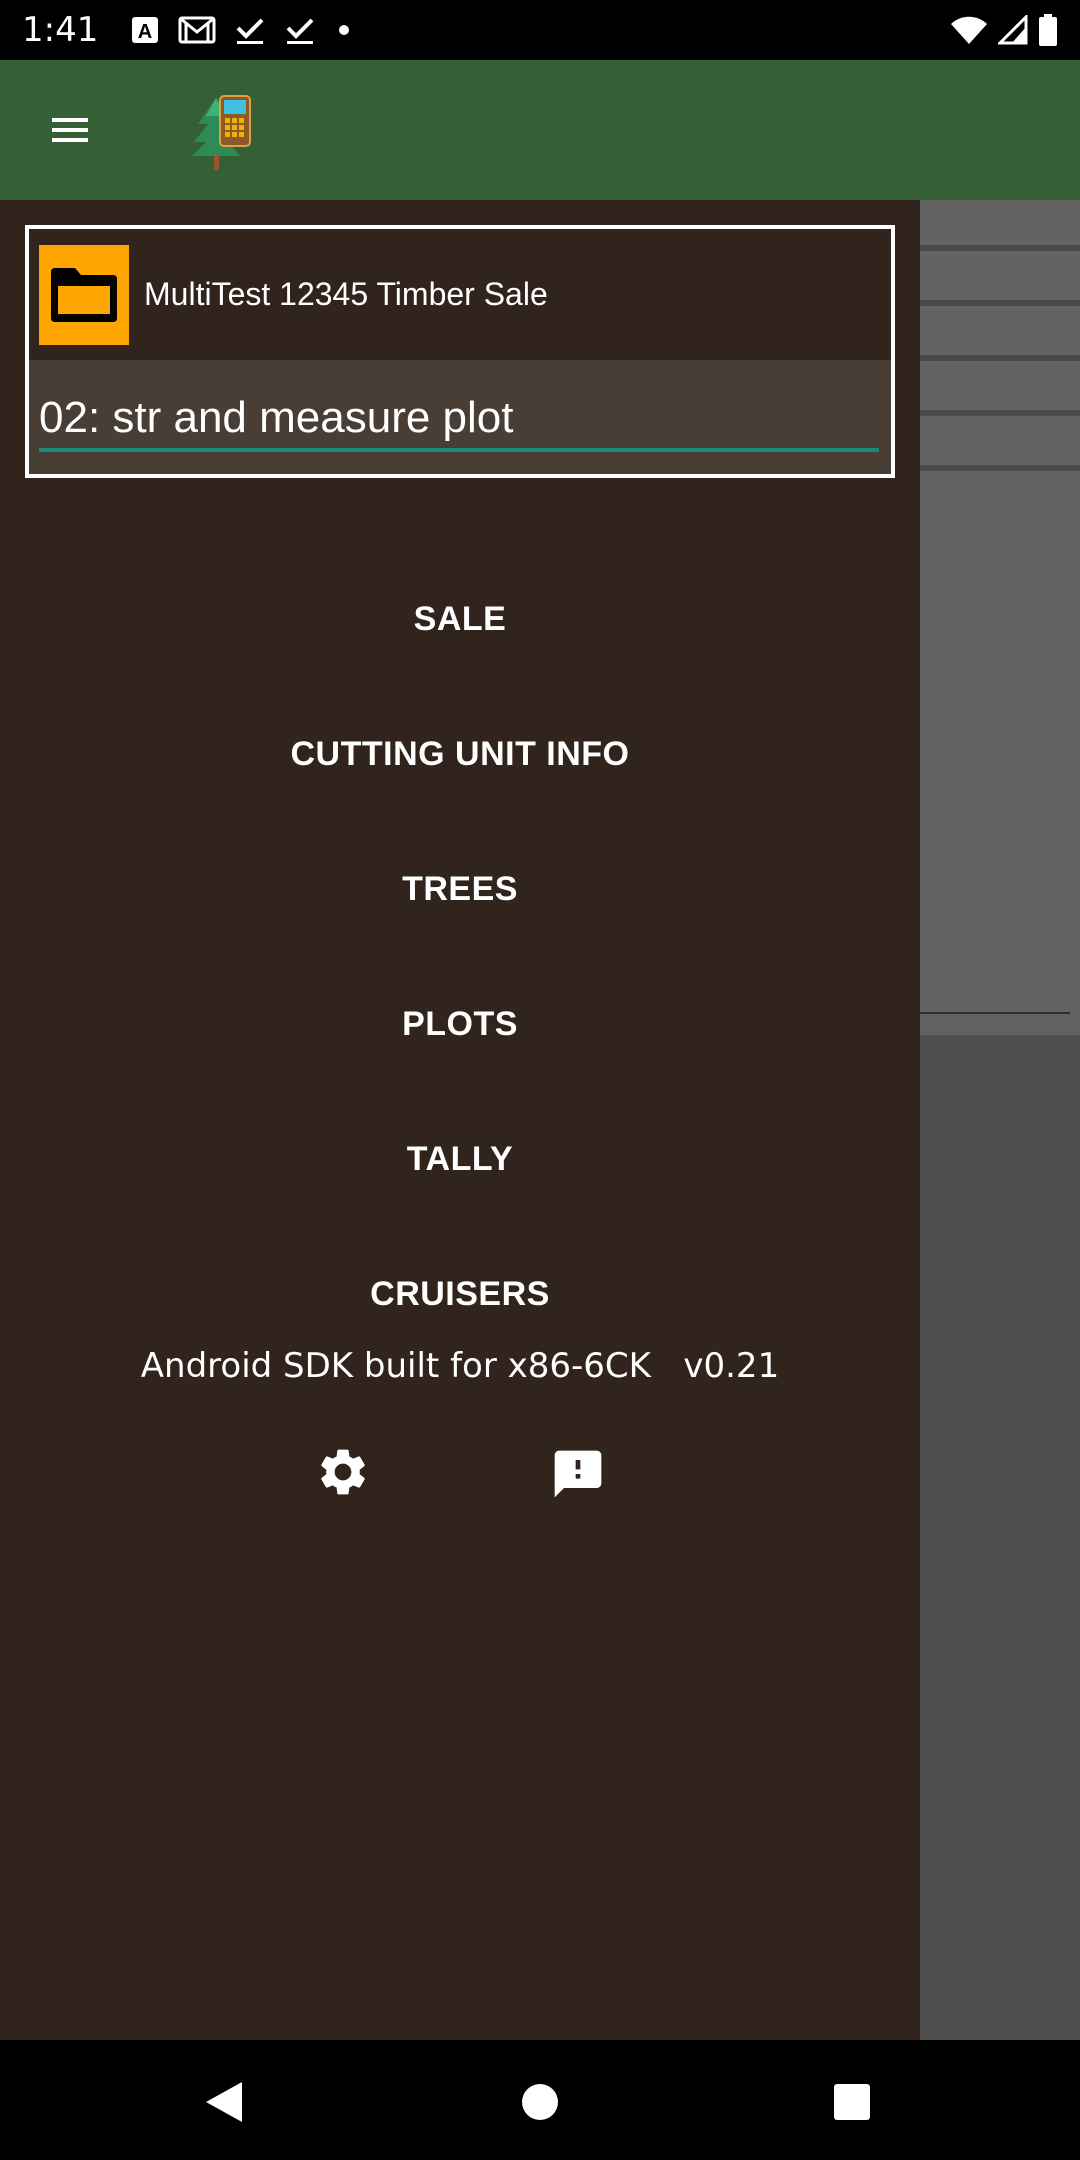 This screenshot has height=2160, width=1080. I want to click on nav-item-sale: SALE, so click(460, 619).